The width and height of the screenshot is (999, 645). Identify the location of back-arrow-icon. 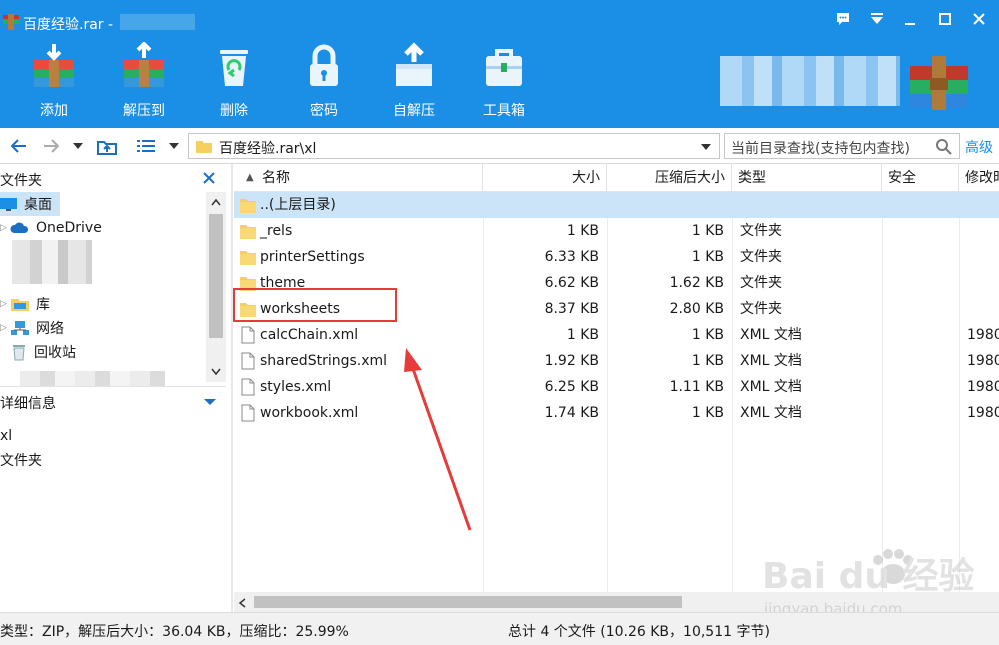
(19, 146).